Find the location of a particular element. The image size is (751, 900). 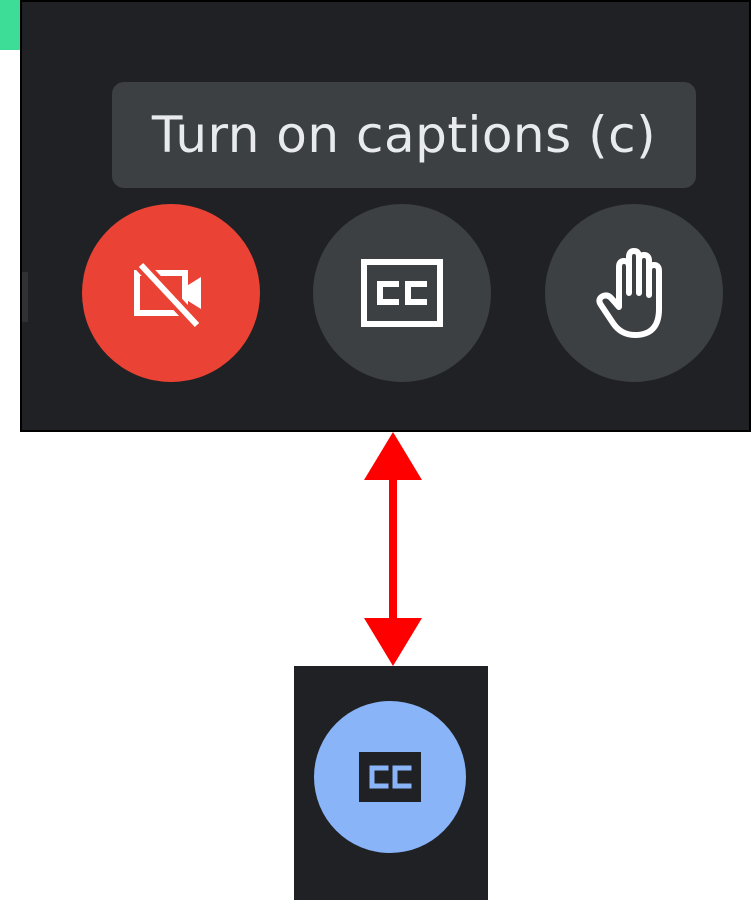

captions-on-preview is located at coordinates (391, 783).